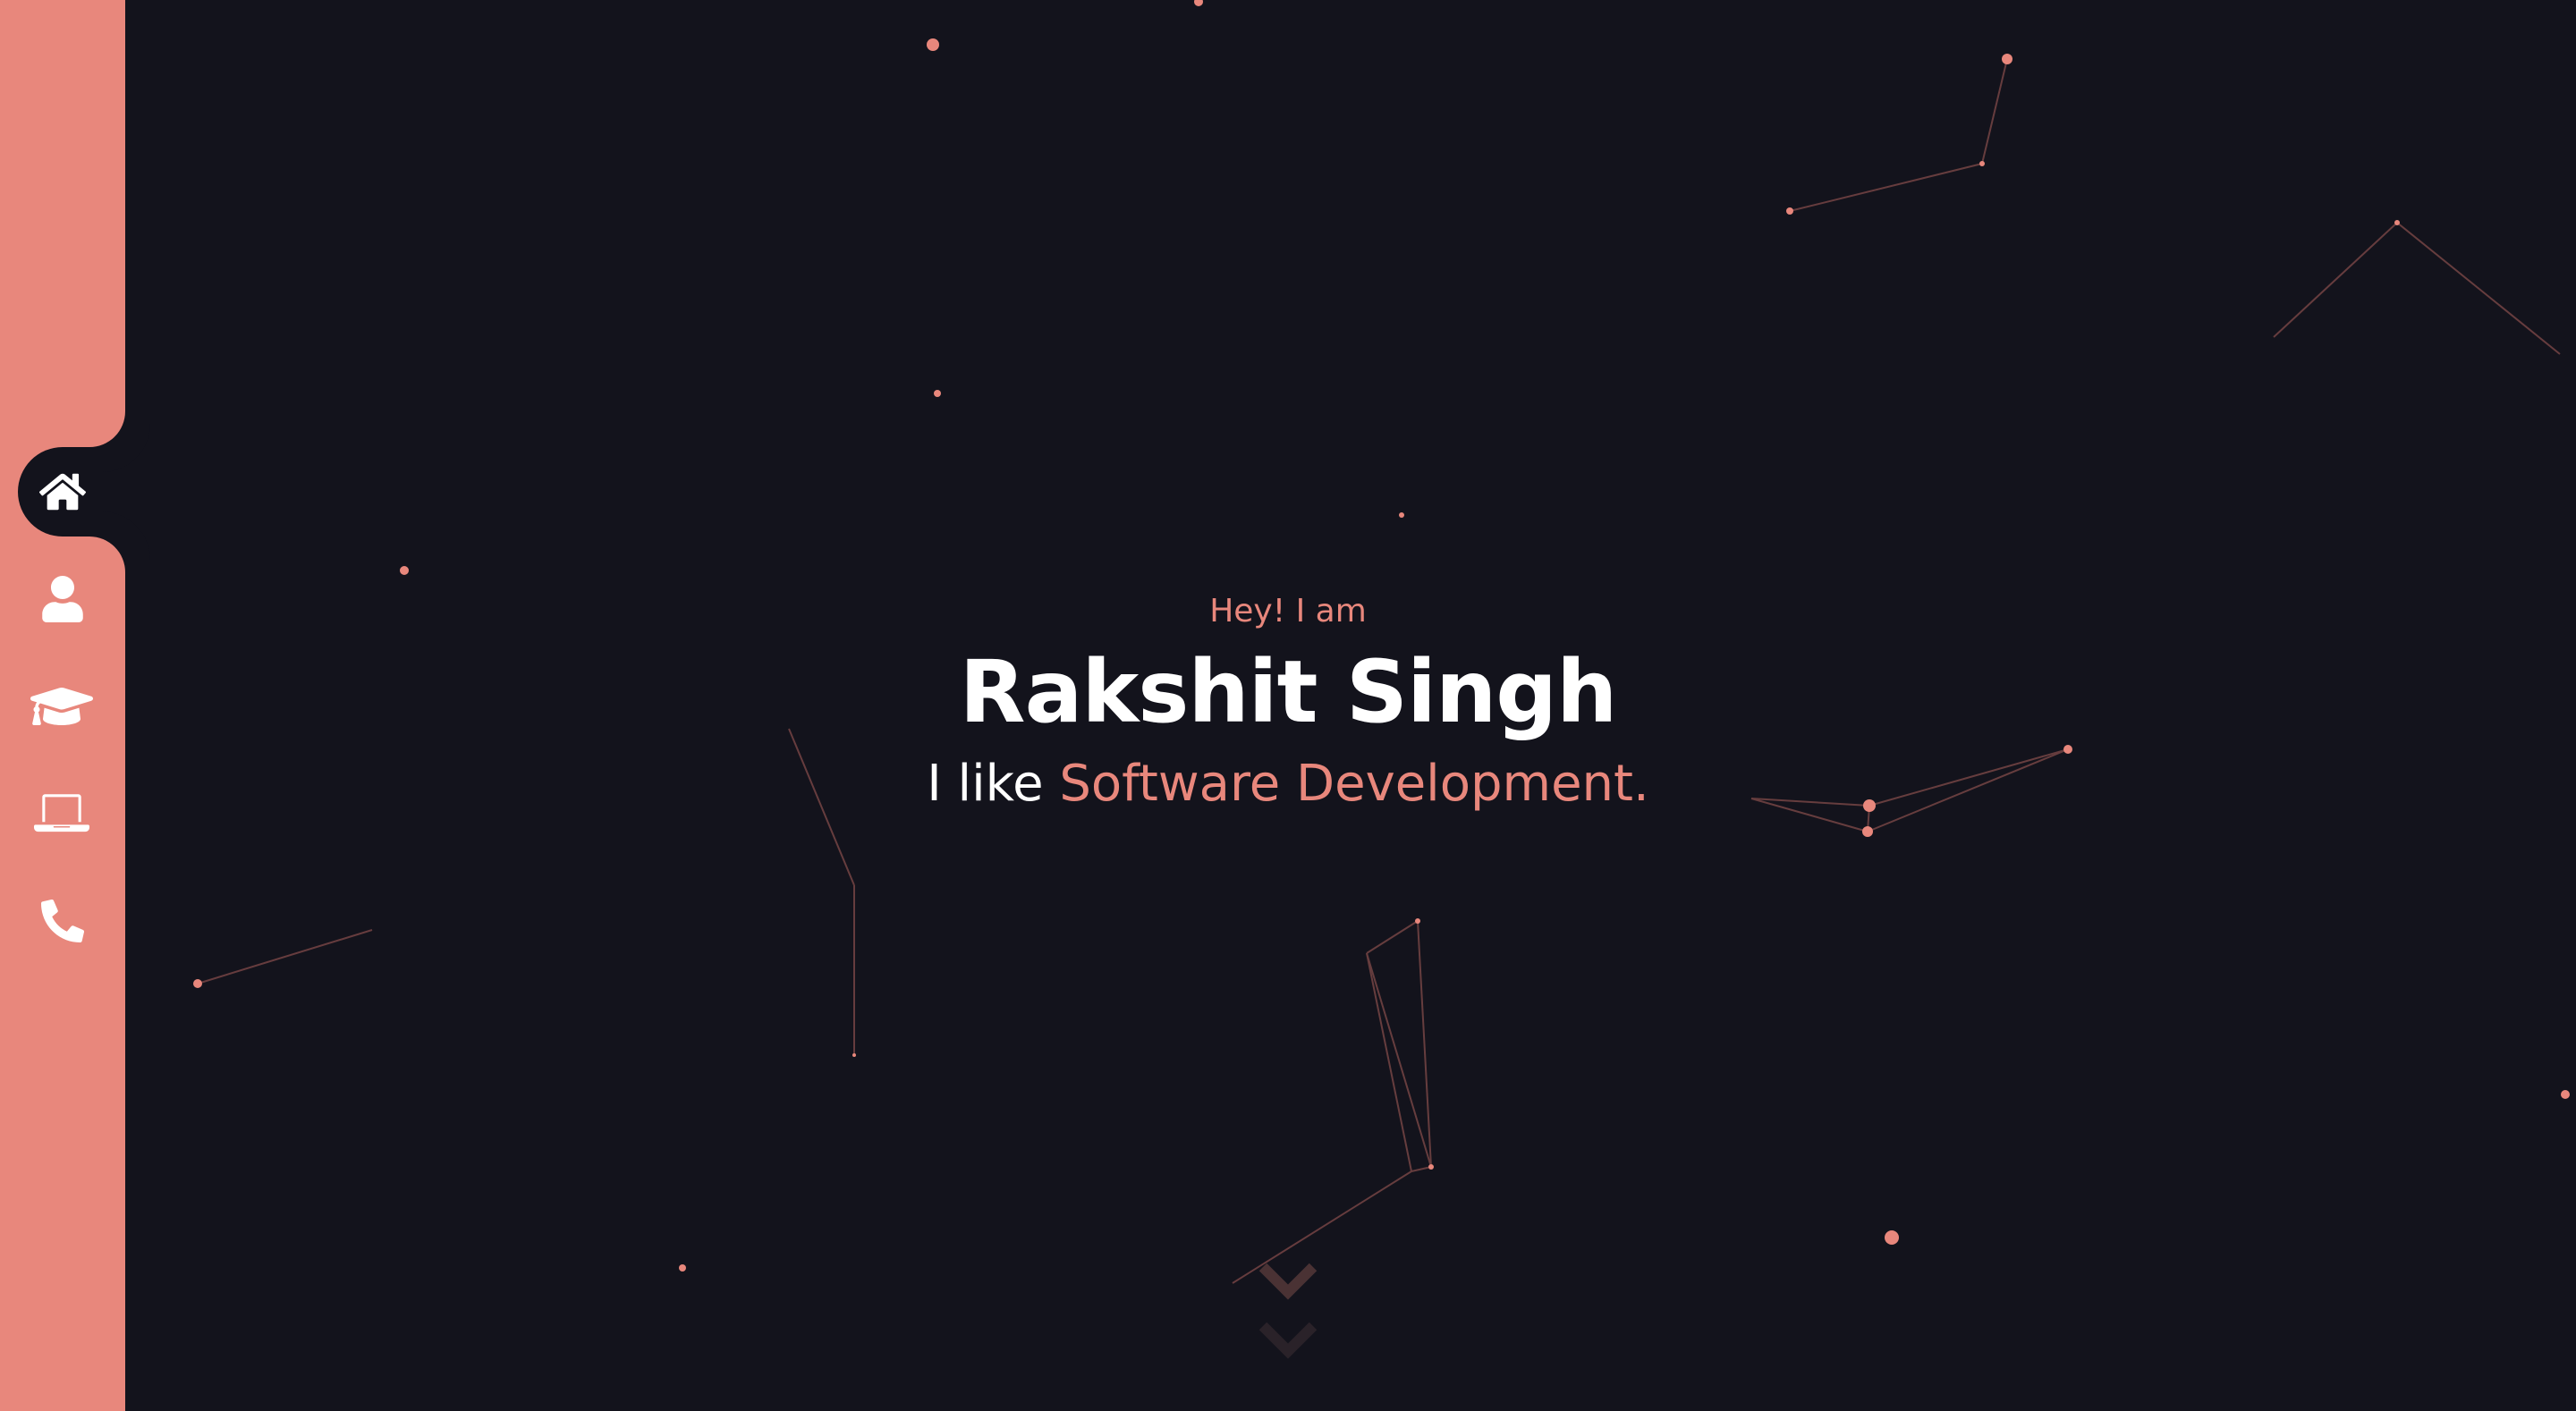 The height and width of the screenshot is (1411, 2576). I want to click on sidebar, so click(62, 705).